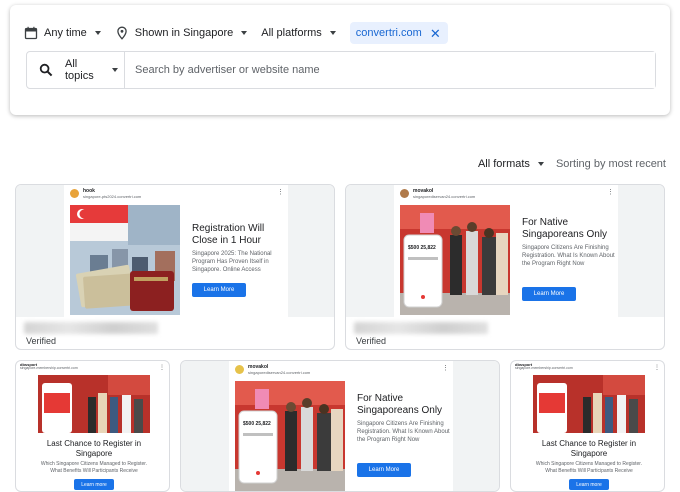  Describe the element at coordinates (79, 70) in the screenshot. I see `topics-label: All topics` at that location.